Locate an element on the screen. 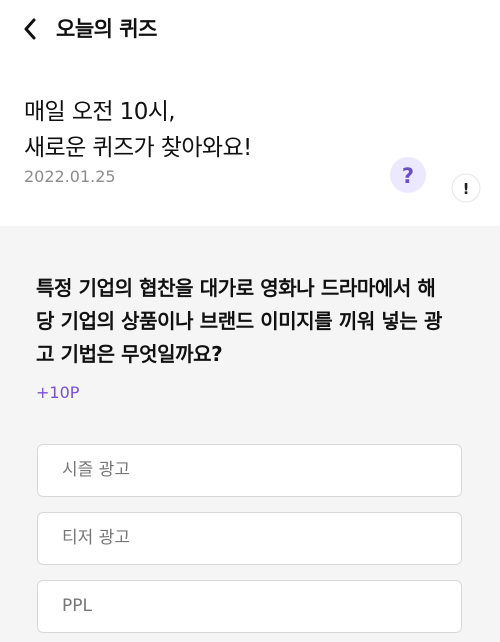 This screenshot has width=500, height=642. answer-option-label: 시즐 광고 is located at coordinates (96, 470).